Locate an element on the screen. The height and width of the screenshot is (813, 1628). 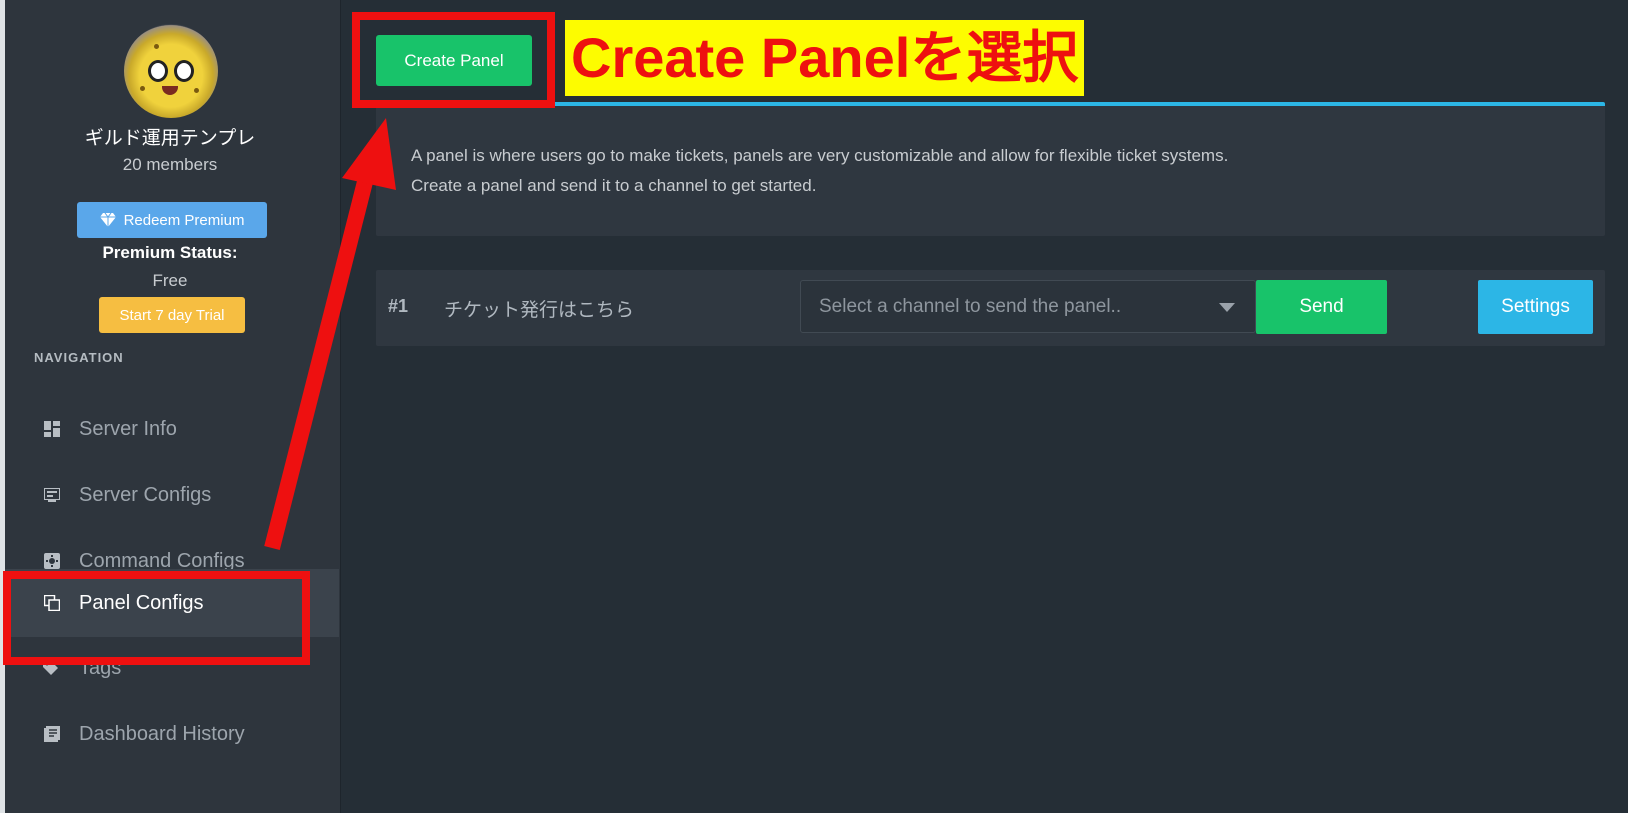
annotation-arrow is located at coordinates (330, 334).